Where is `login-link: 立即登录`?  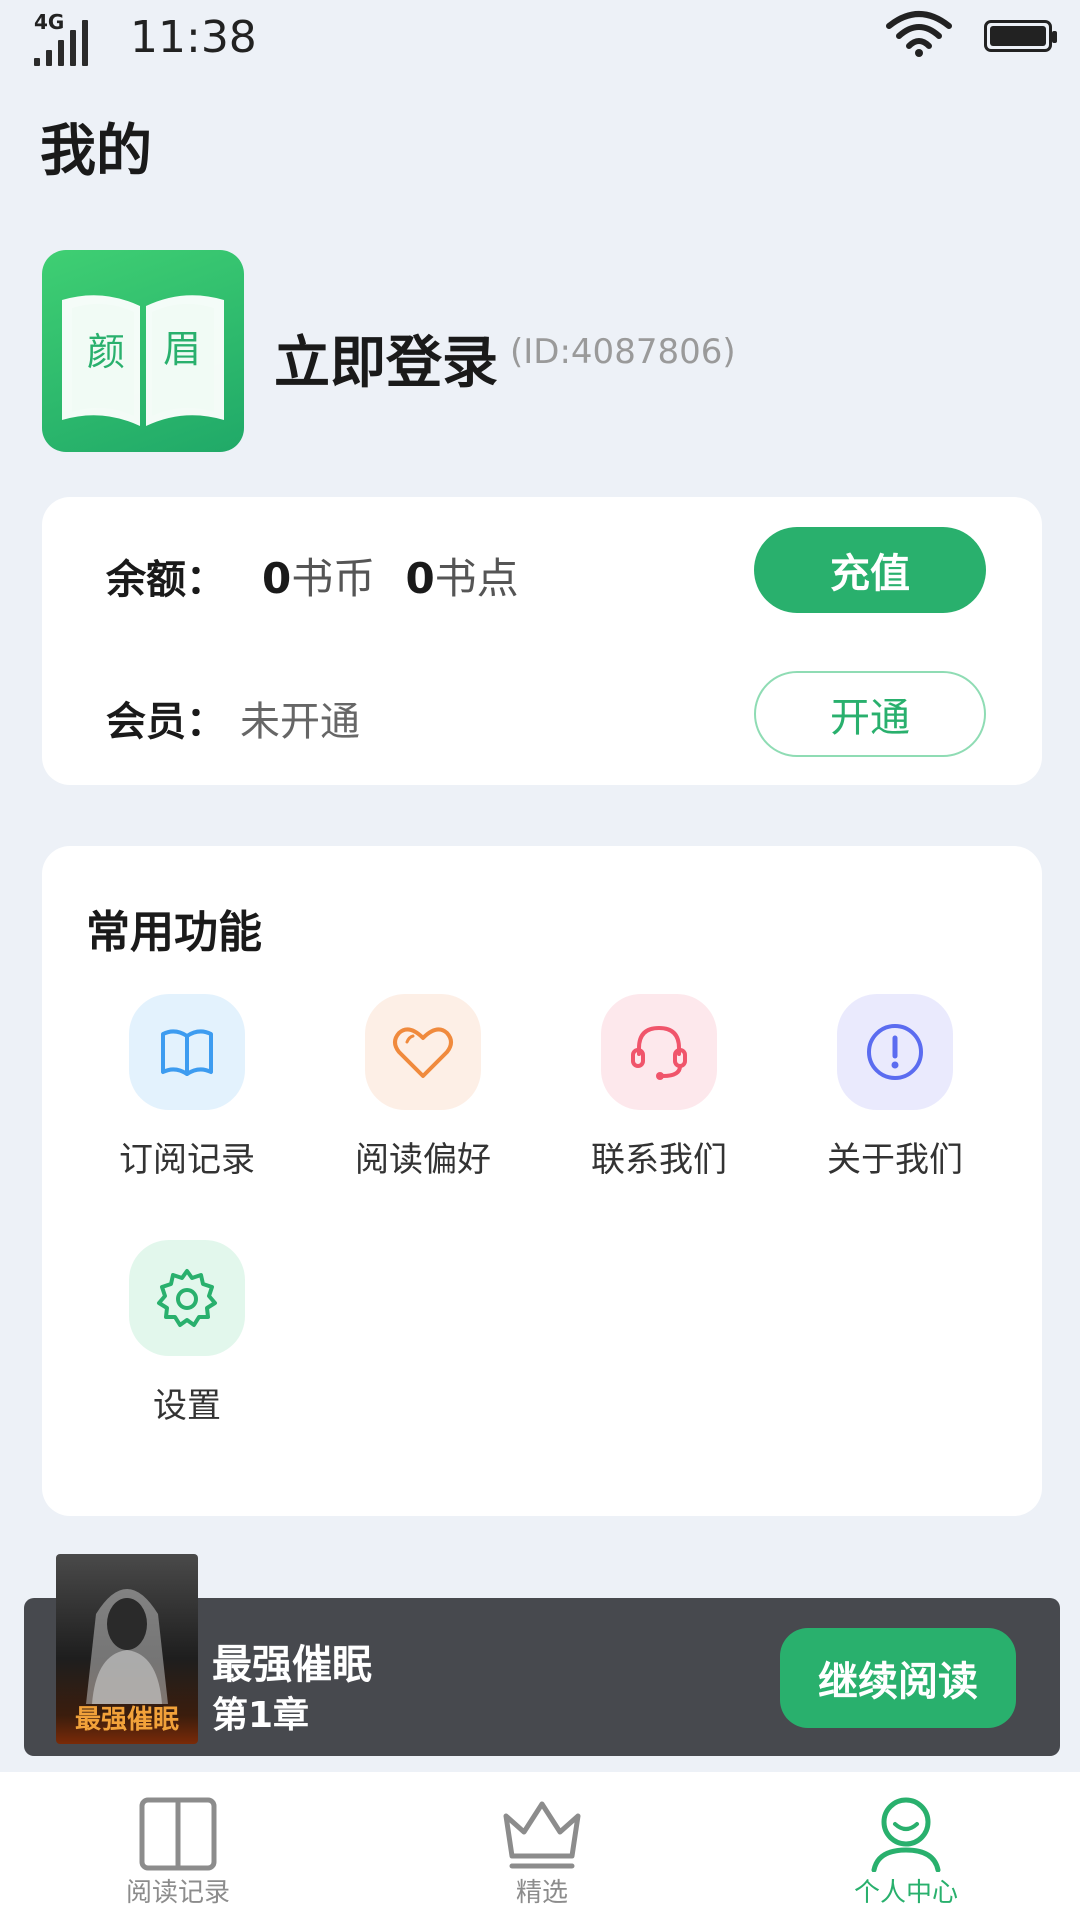
login-link: 立即登录 is located at coordinates (386, 358).